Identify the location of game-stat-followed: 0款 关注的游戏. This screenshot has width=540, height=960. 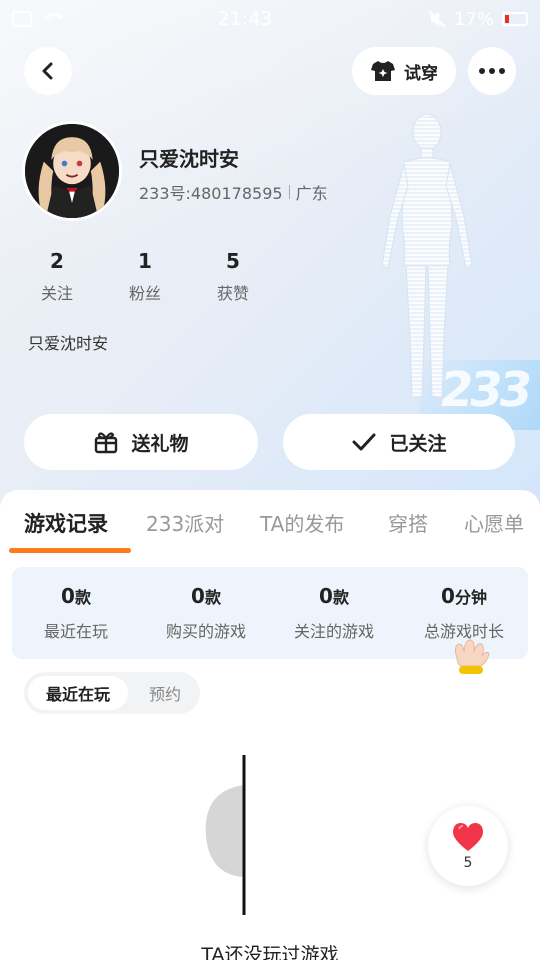
(334, 613).